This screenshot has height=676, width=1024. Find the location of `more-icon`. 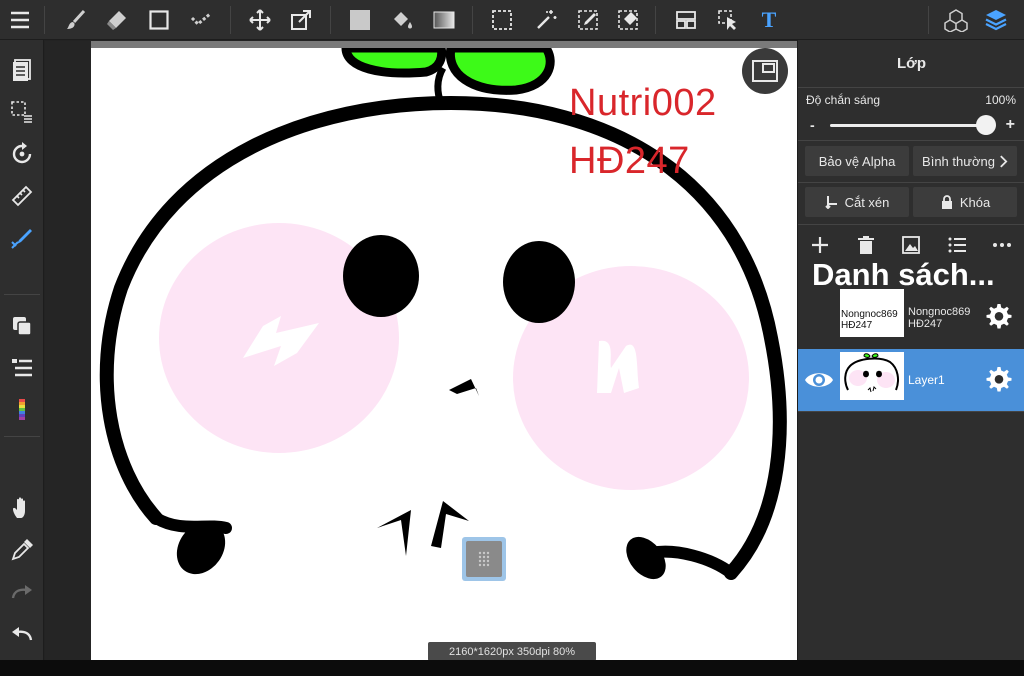

more-icon is located at coordinates (1002, 245).